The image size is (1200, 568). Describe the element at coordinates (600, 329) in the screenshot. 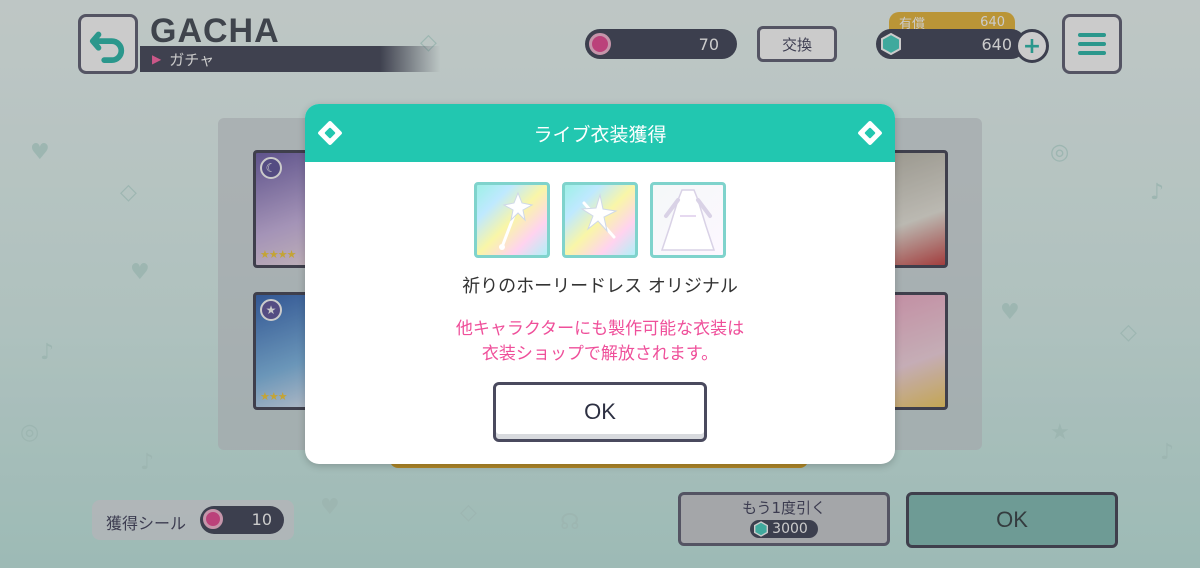

I see `costume-note-line1: 他キャラクターにも製作可能な衣装は` at that location.